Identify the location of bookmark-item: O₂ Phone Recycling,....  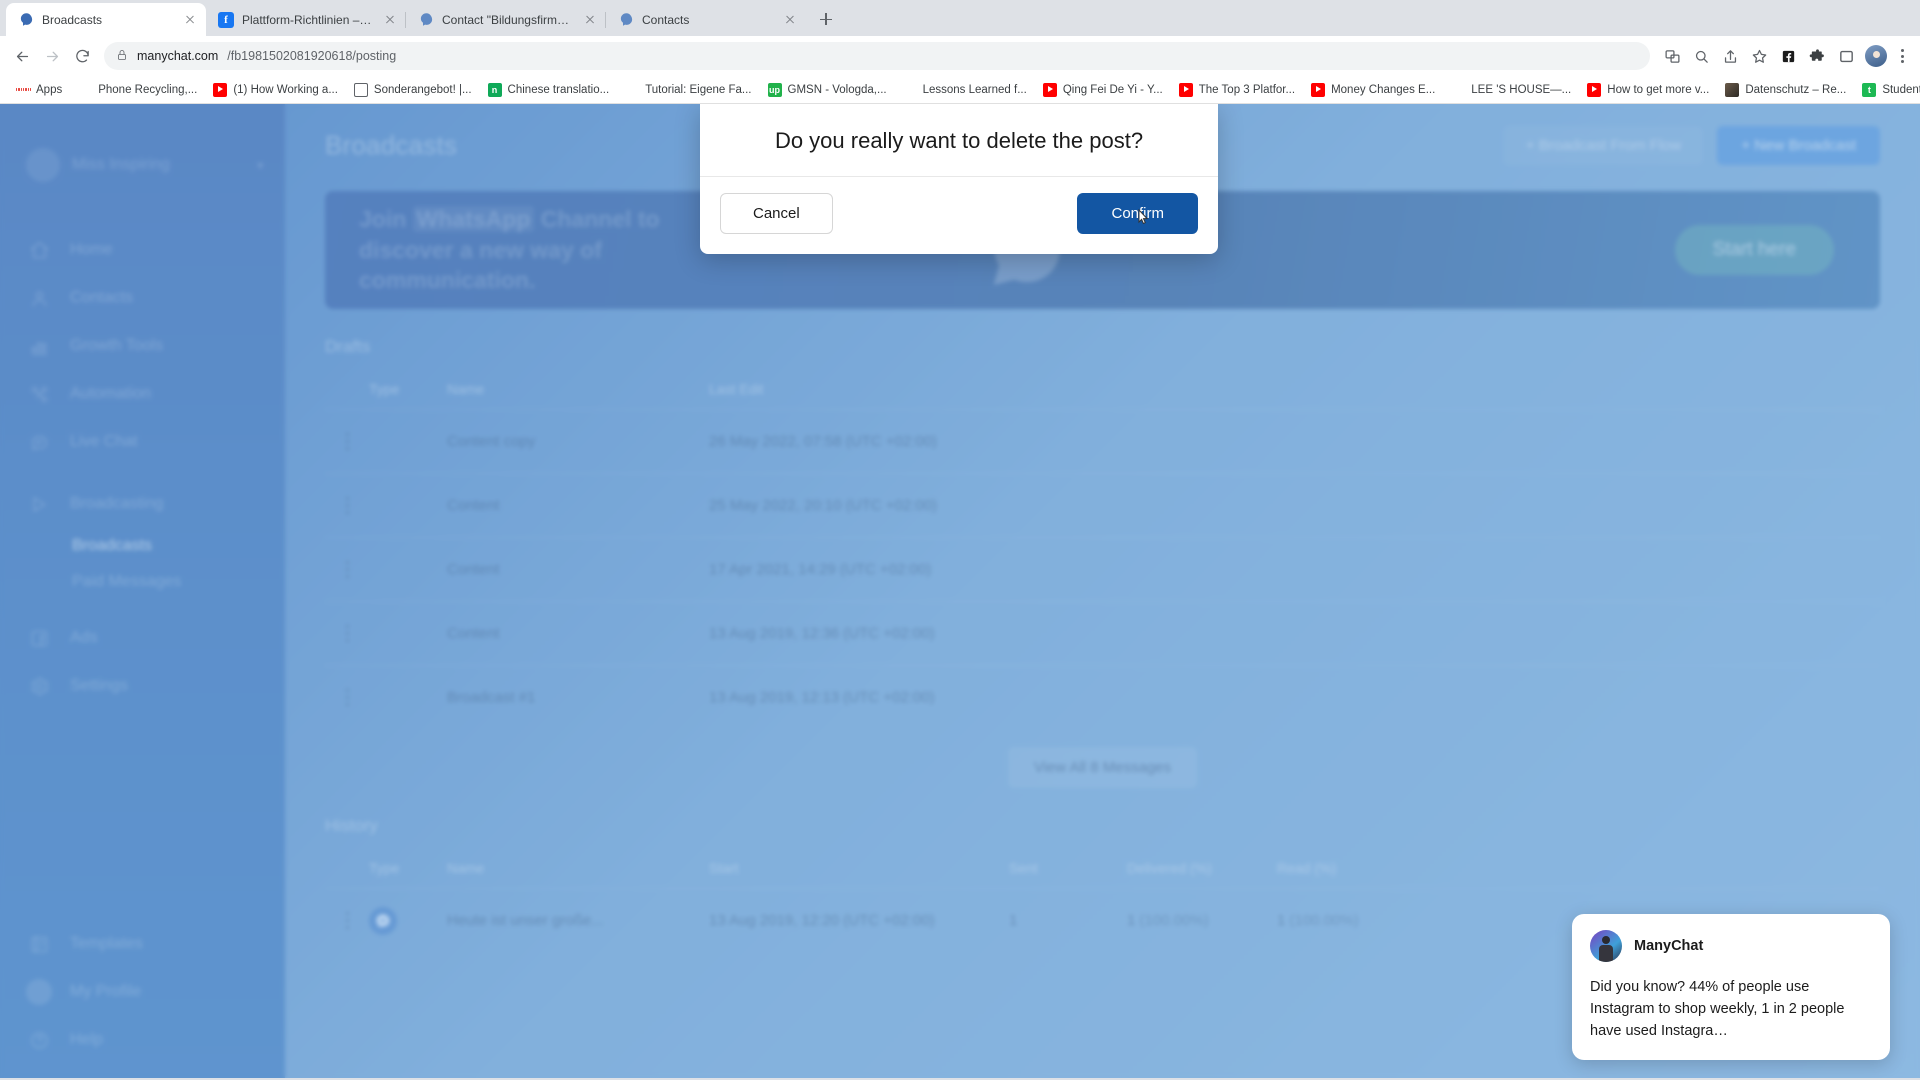
(137, 90).